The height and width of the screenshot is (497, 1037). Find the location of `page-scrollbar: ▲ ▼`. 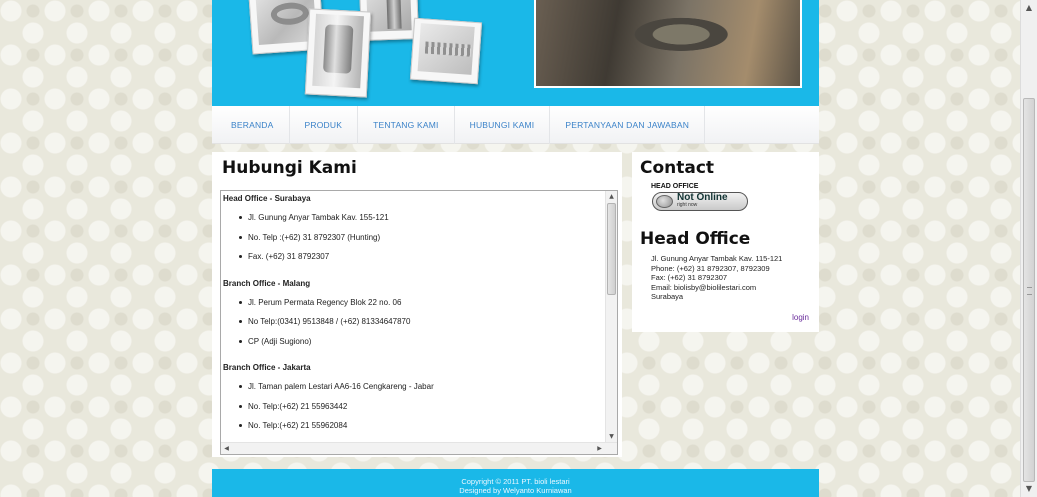

page-scrollbar: ▲ ▼ is located at coordinates (1028, 248).